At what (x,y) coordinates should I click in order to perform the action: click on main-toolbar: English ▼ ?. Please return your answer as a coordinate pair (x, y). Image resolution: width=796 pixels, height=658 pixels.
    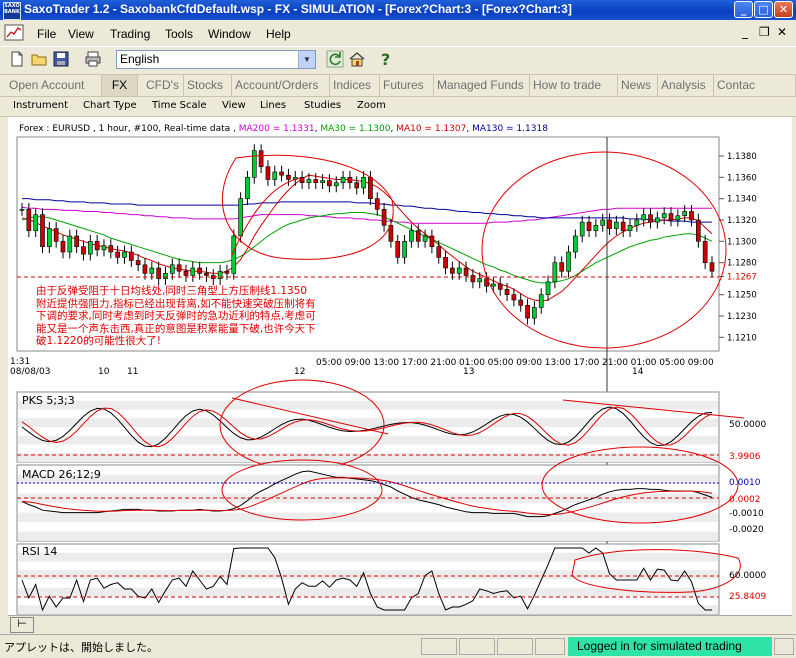
    Looking at the image, I should click on (398, 60).